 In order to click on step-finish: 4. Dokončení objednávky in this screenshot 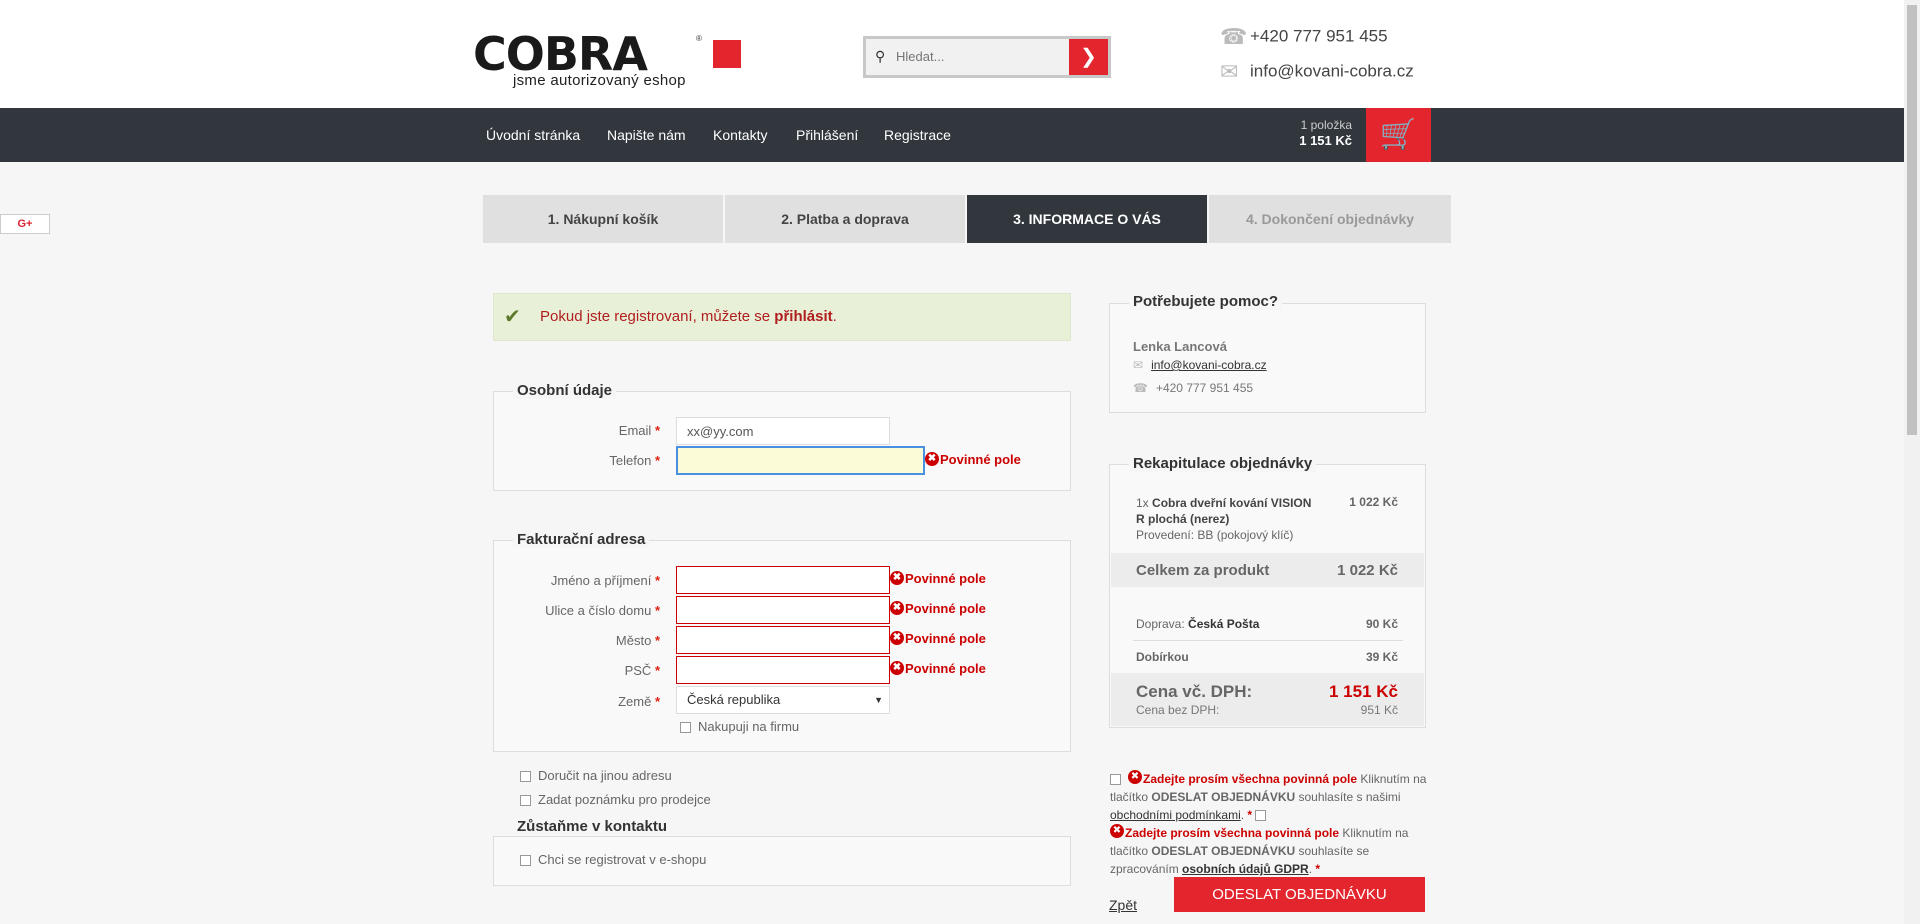, I will do `click(1330, 219)`.